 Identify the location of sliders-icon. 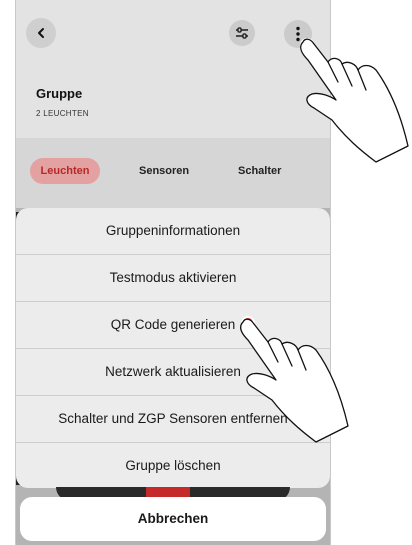
(242, 33).